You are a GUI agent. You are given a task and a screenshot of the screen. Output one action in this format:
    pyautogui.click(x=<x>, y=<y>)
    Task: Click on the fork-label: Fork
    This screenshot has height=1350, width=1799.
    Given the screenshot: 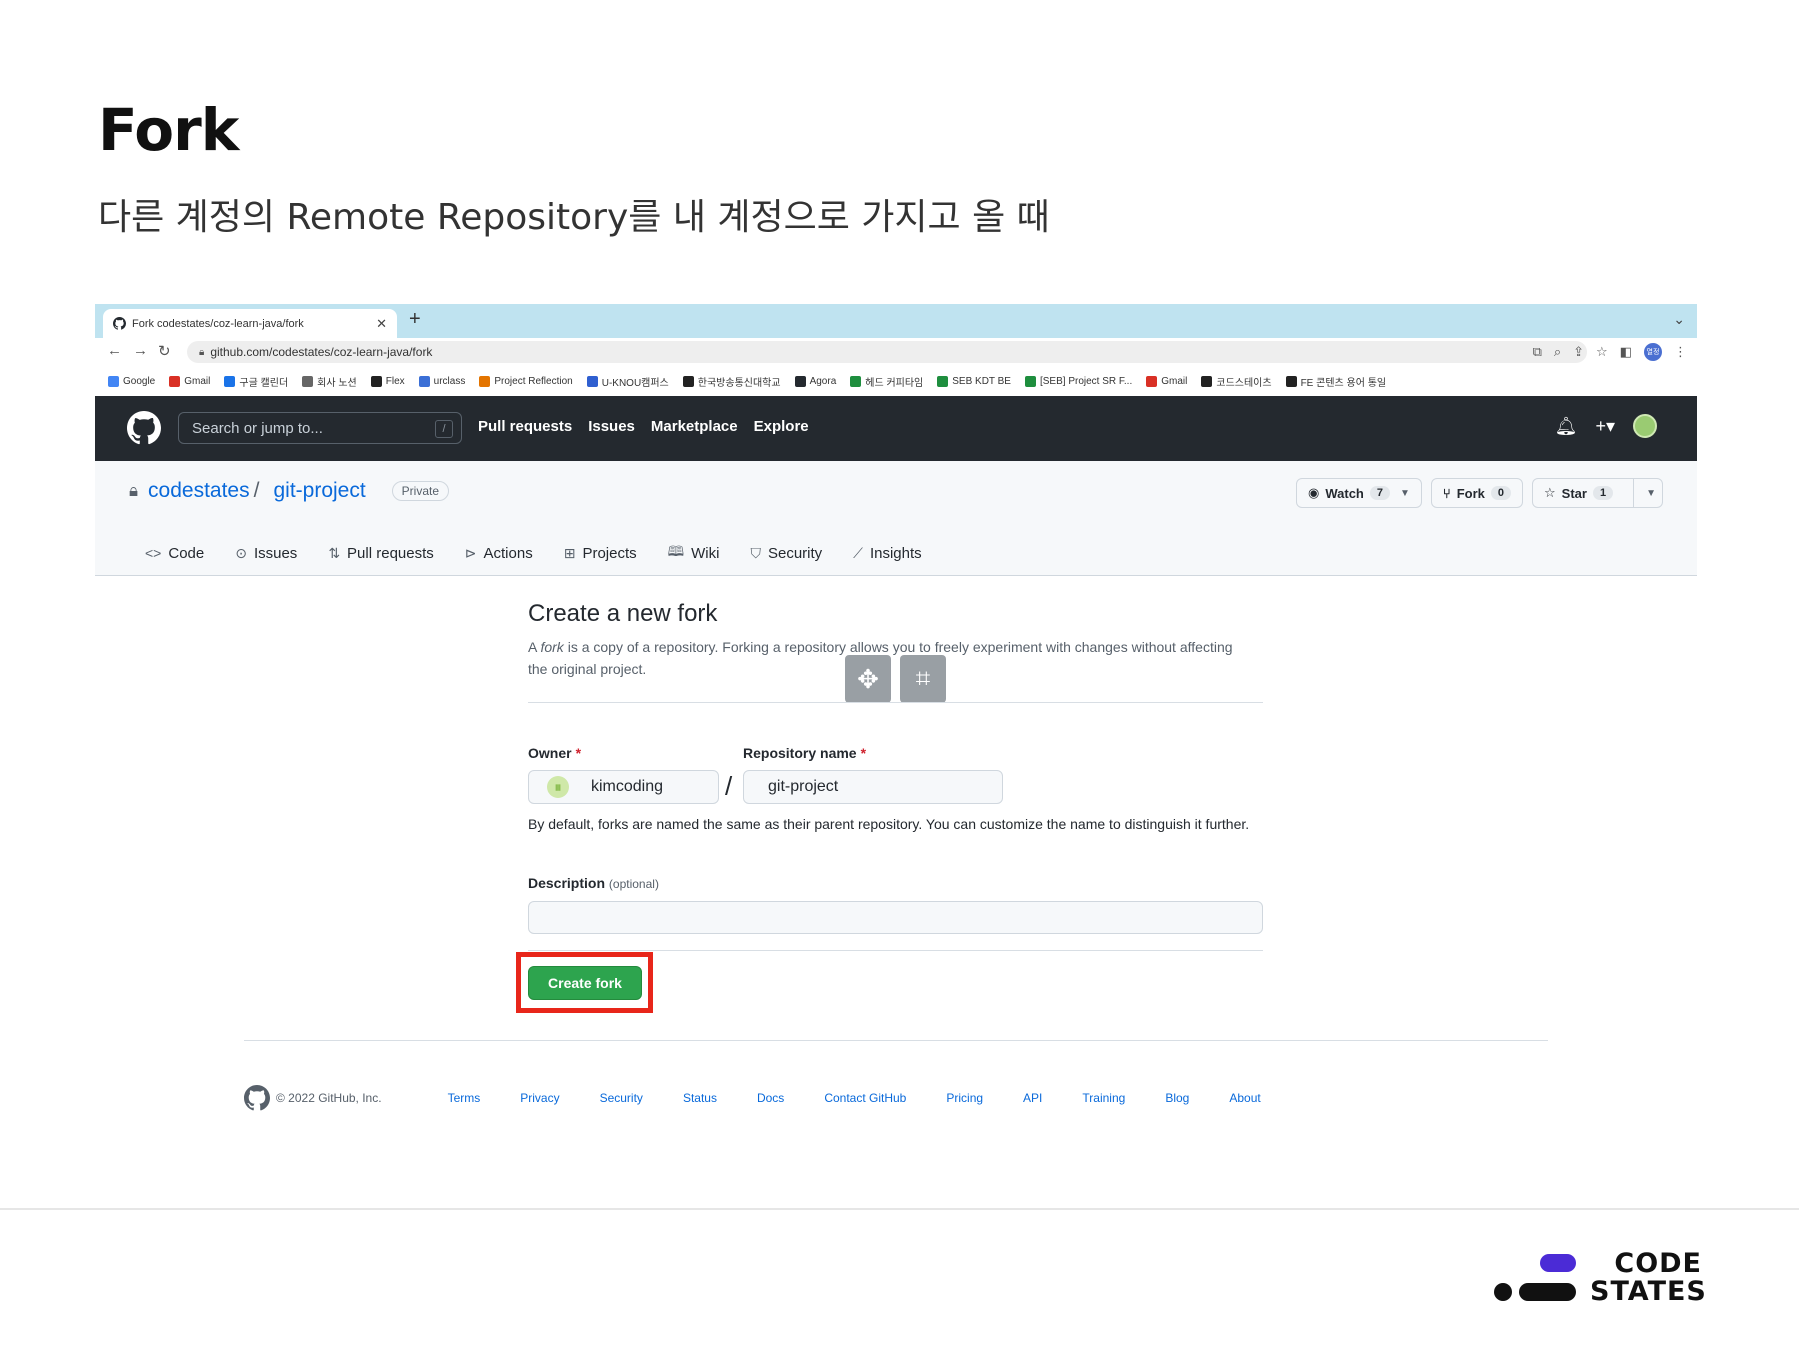 What is the action you would take?
    pyautogui.click(x=1470, y=493)
    